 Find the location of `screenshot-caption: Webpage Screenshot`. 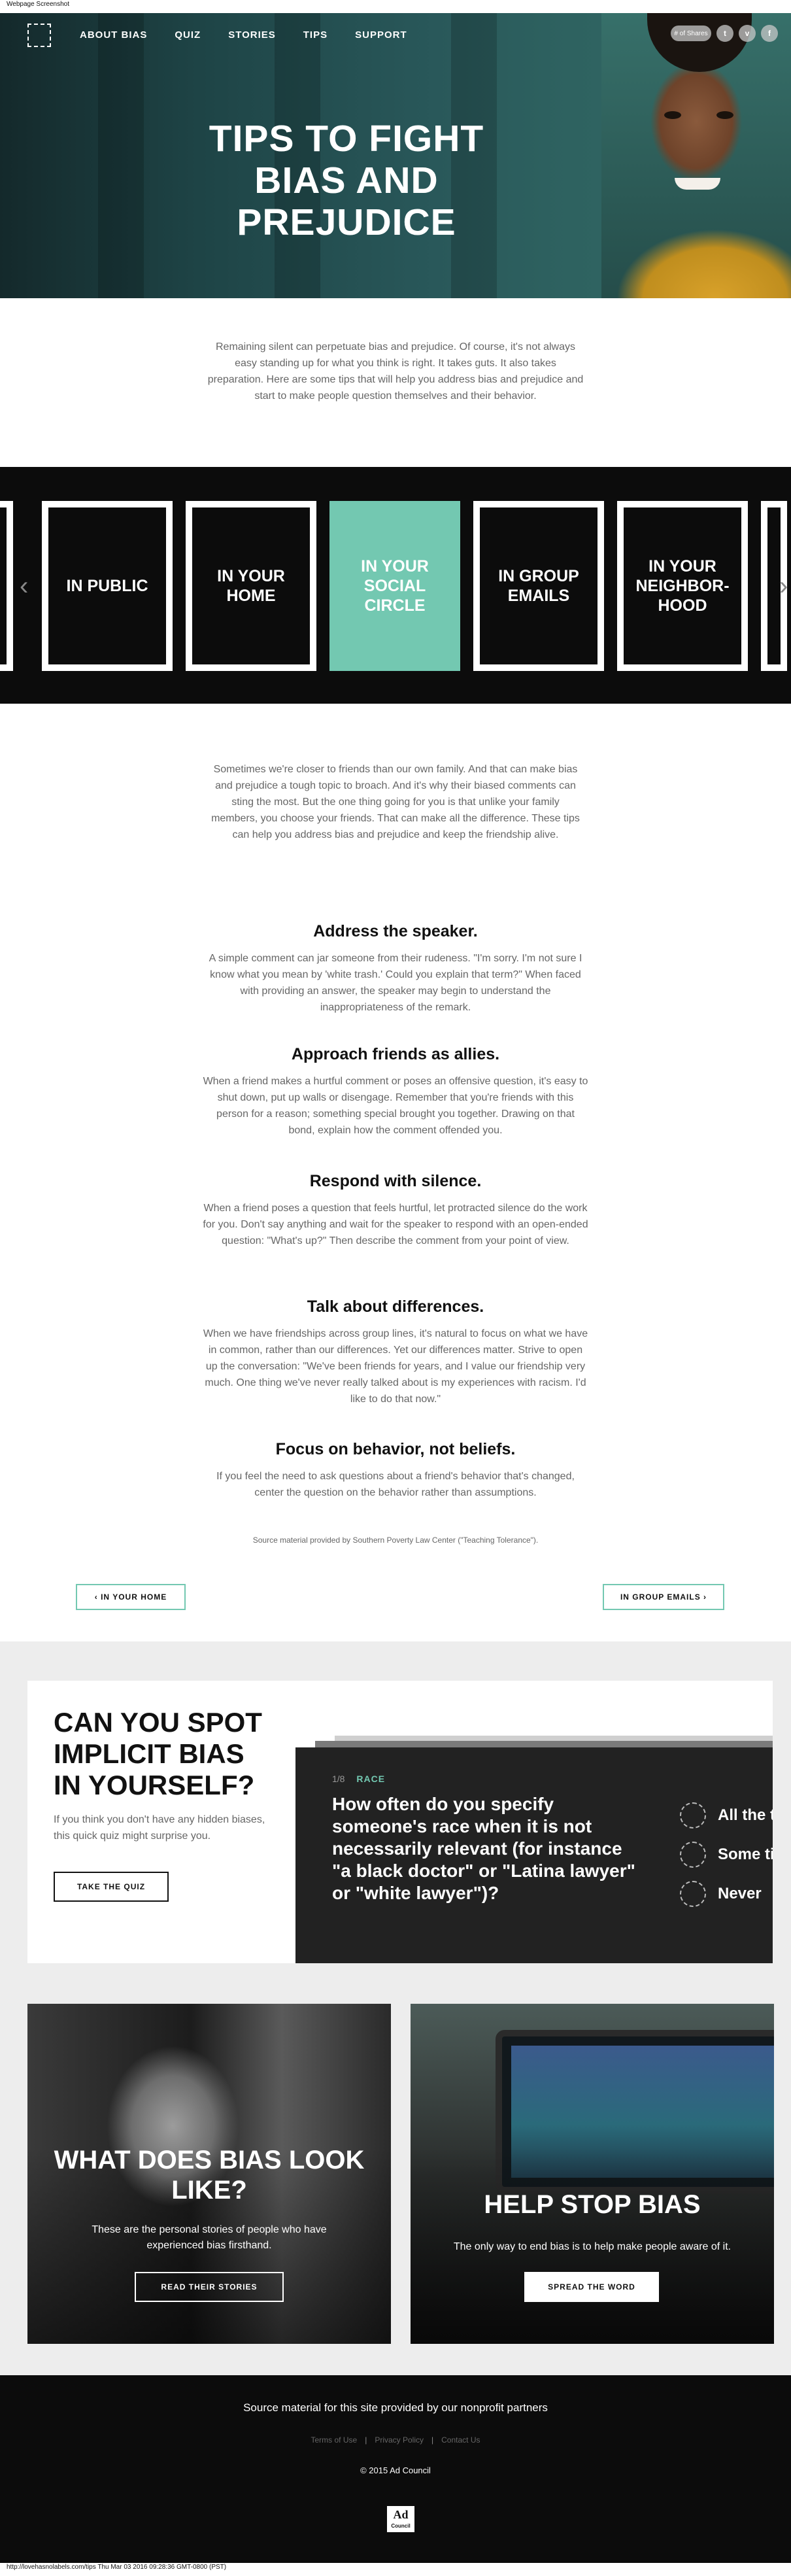

screenshot-caption: Webpage Screenshot is located at coordinates (395, 7).